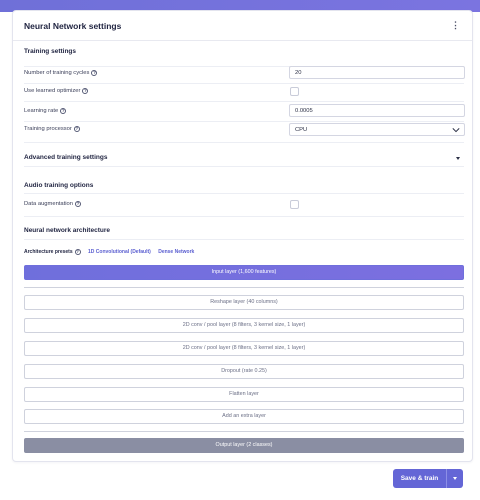  What do you see at coordinates (48, 204) in the screenshot?
I see `data-augmentation-label-text: Data augmentation` at bounding box center [48, 204].